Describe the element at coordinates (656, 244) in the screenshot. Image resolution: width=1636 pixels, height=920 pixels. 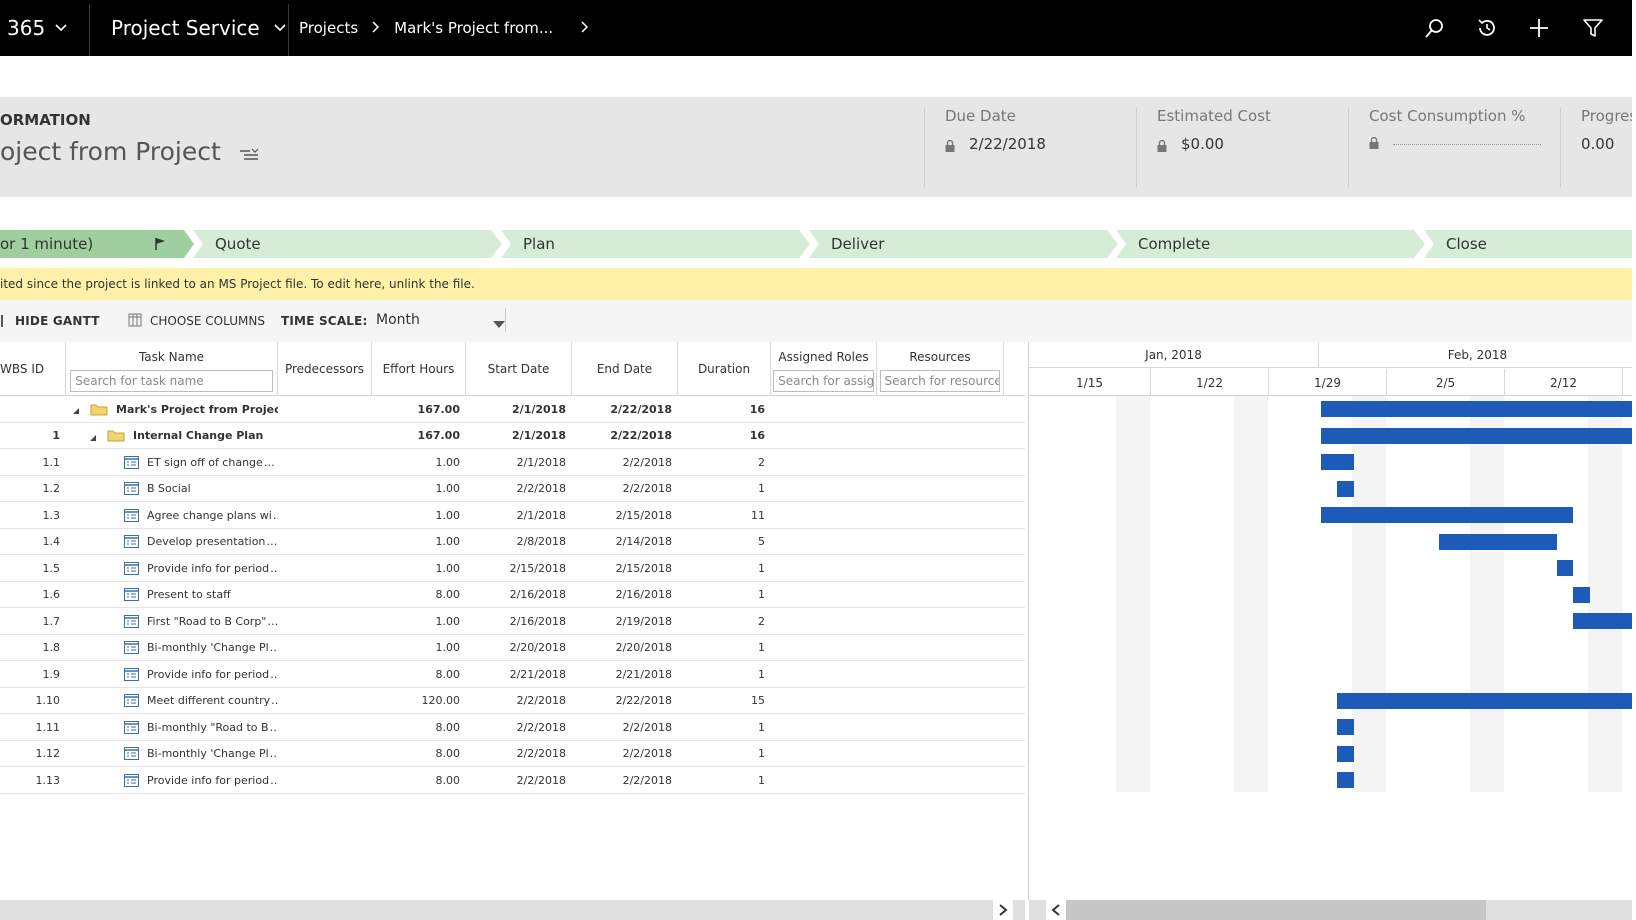
I see `stage-plan: Plan` at that location.